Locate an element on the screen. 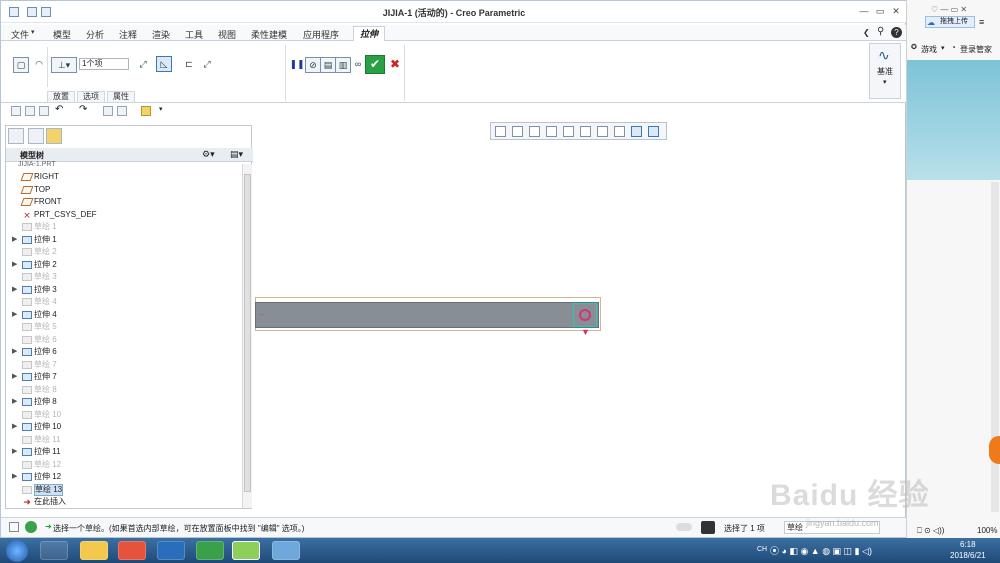 This screenshot has height=563, width=1000. extruded-part is located at coordinates (427, 315).